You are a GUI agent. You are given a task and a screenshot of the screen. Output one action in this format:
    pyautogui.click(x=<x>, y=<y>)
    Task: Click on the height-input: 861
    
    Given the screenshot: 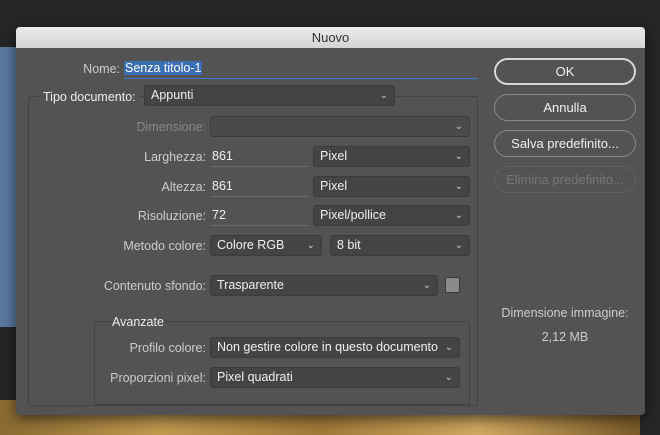 What is the action you would take?
    pyautogui.click(x=259, y=186)
    